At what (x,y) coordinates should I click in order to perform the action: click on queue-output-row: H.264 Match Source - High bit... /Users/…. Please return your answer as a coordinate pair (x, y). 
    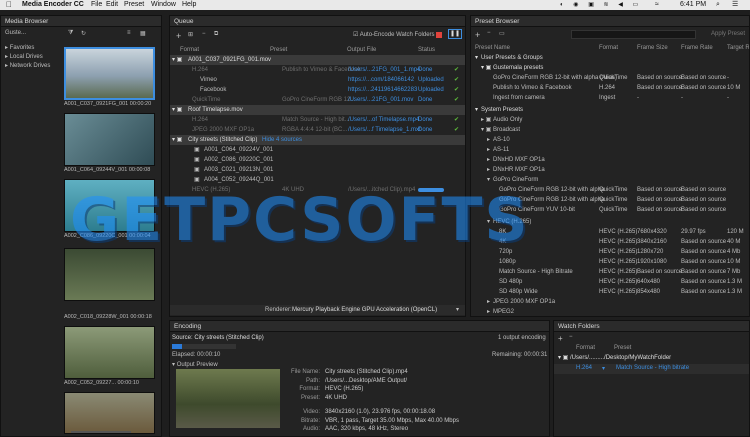
    Looking at the image, I should click on (317, 120).